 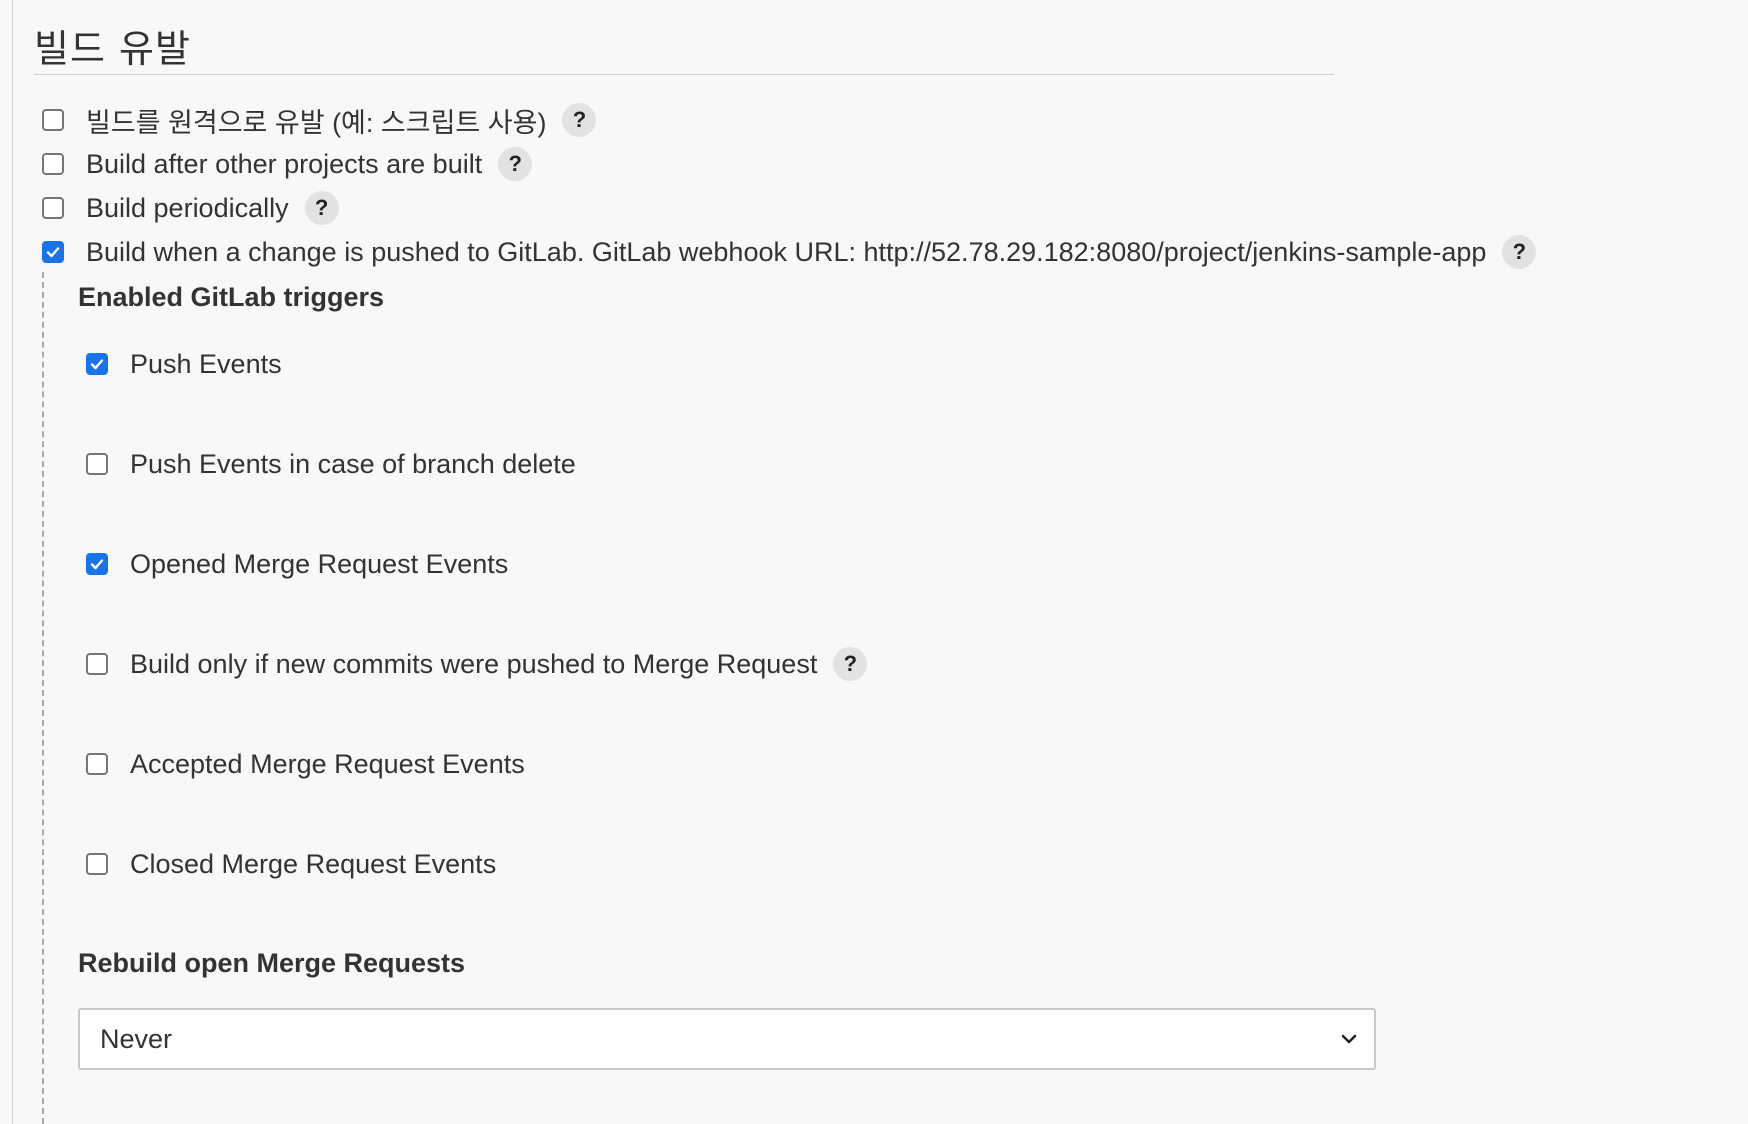 What do you see at coordinates (12, 562) in the screenshot?
I see `page-left-border` at bounding box center [12, 562].